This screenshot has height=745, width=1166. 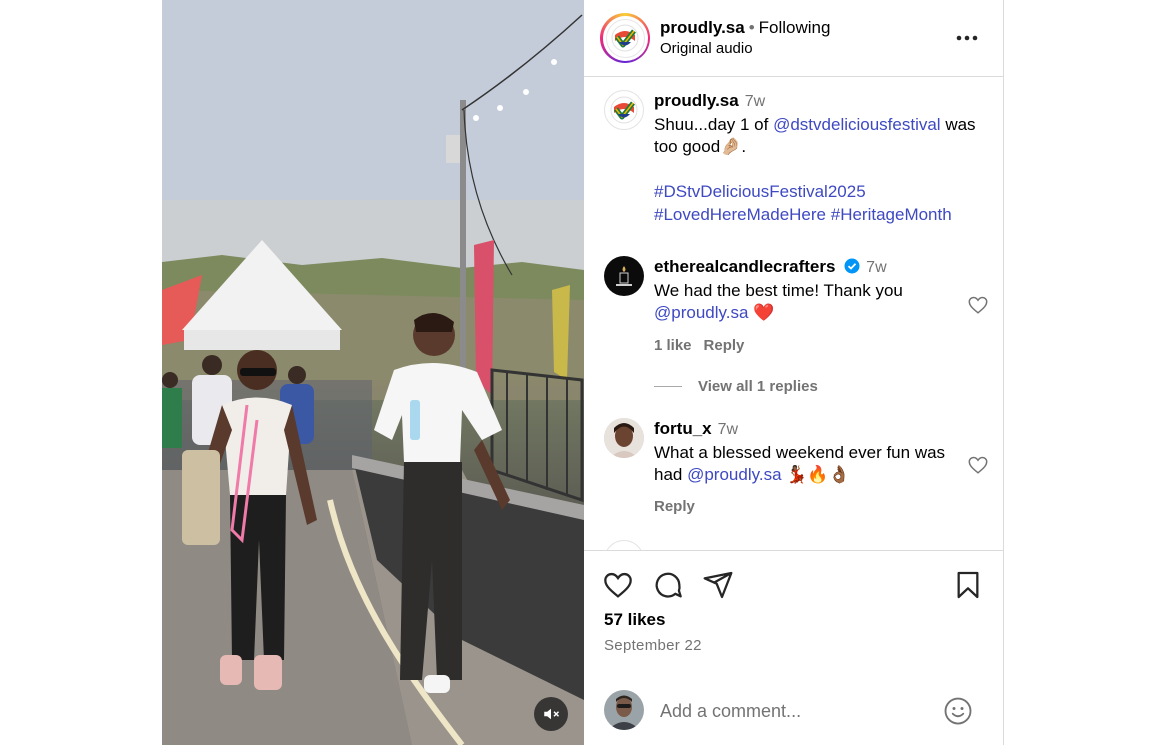 I want to click on author-avatar, so click(x=625, y=38).